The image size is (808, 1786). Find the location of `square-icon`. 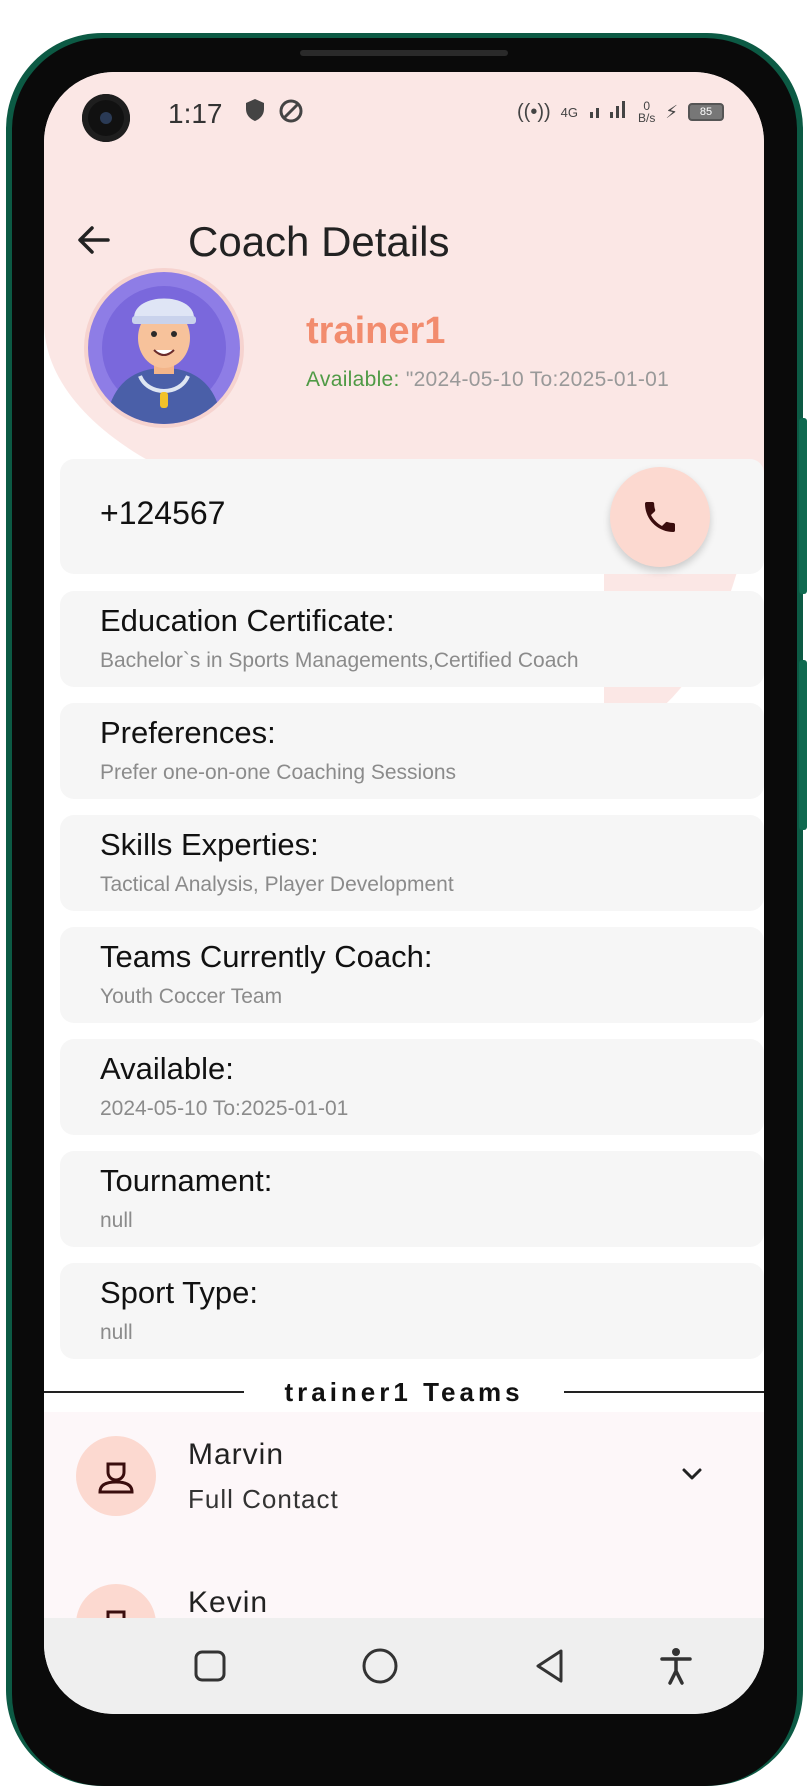

square-icon is located at coordinates (210, 1666).